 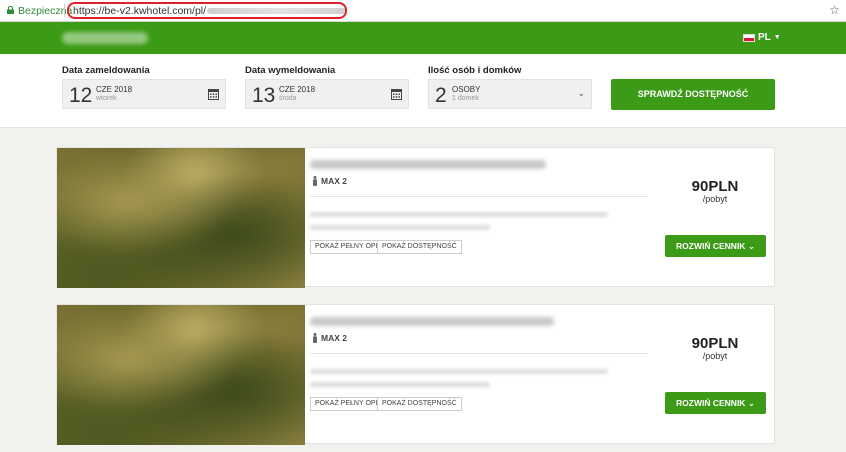 I want to click on check-availability-button: SPRAWDŹ DOSTĘPNOŚĆ, so click(x=693, y=94).